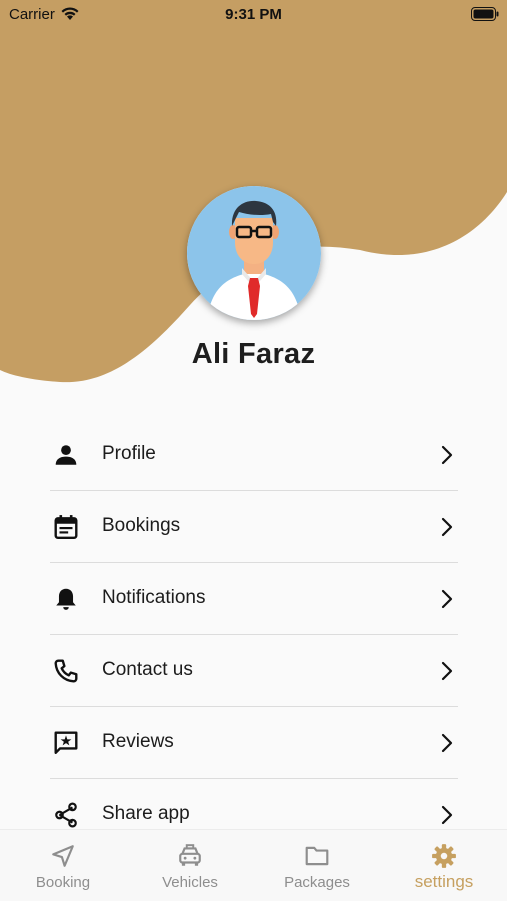  What do you see at coordinates (141, 525) in the screenshot?
I see `menu-item-label: Bookings` at bounding box center [141, 525].